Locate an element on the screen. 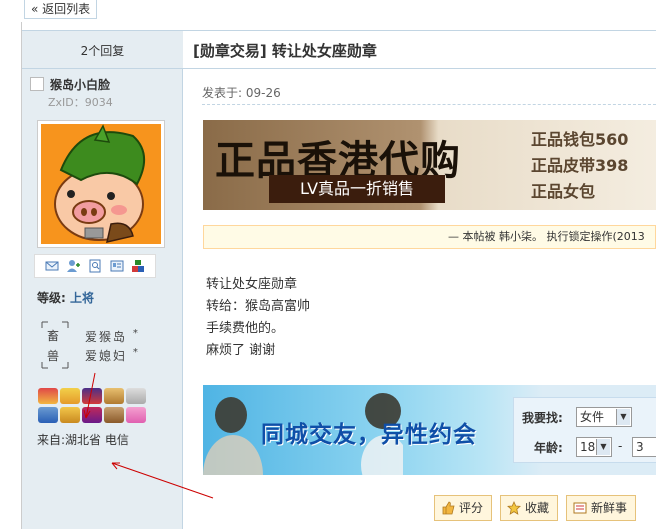 Image resolution: width=656 pixels, height=529 pixels. favorite-button-label: 收藏 is located at coordinates (537, 508).